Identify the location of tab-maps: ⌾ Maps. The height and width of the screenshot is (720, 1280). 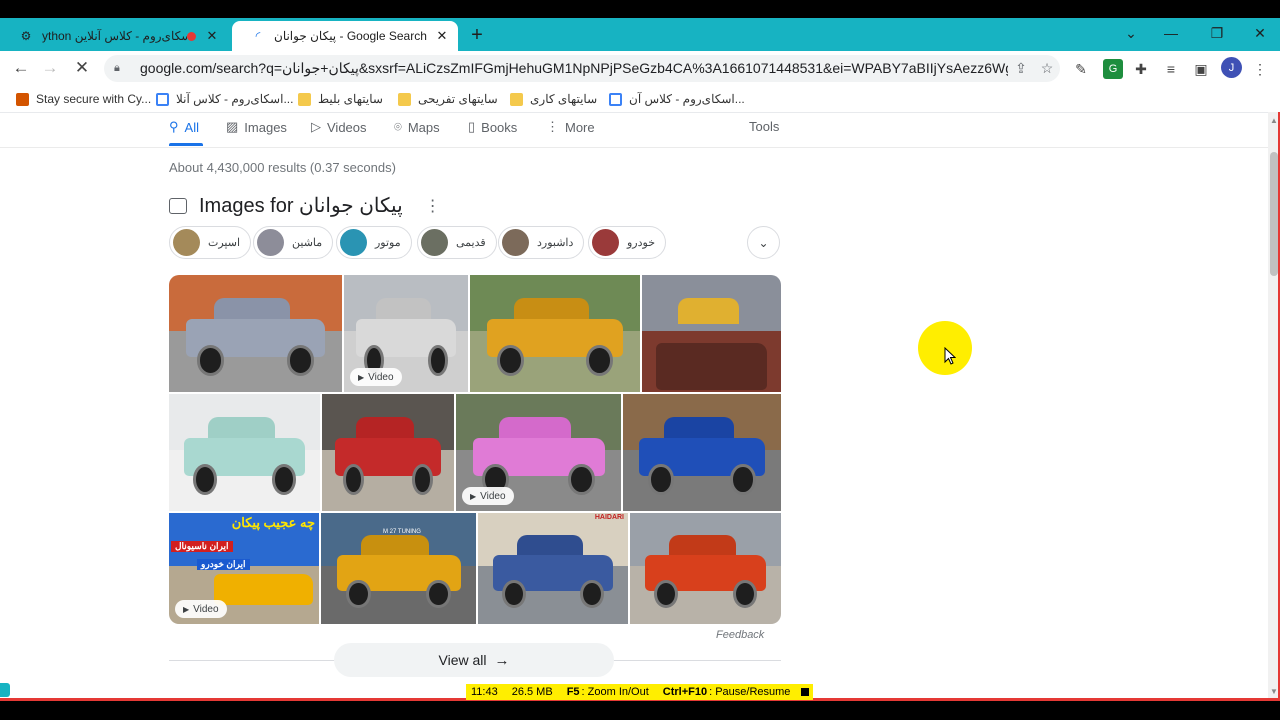
(417, 127).